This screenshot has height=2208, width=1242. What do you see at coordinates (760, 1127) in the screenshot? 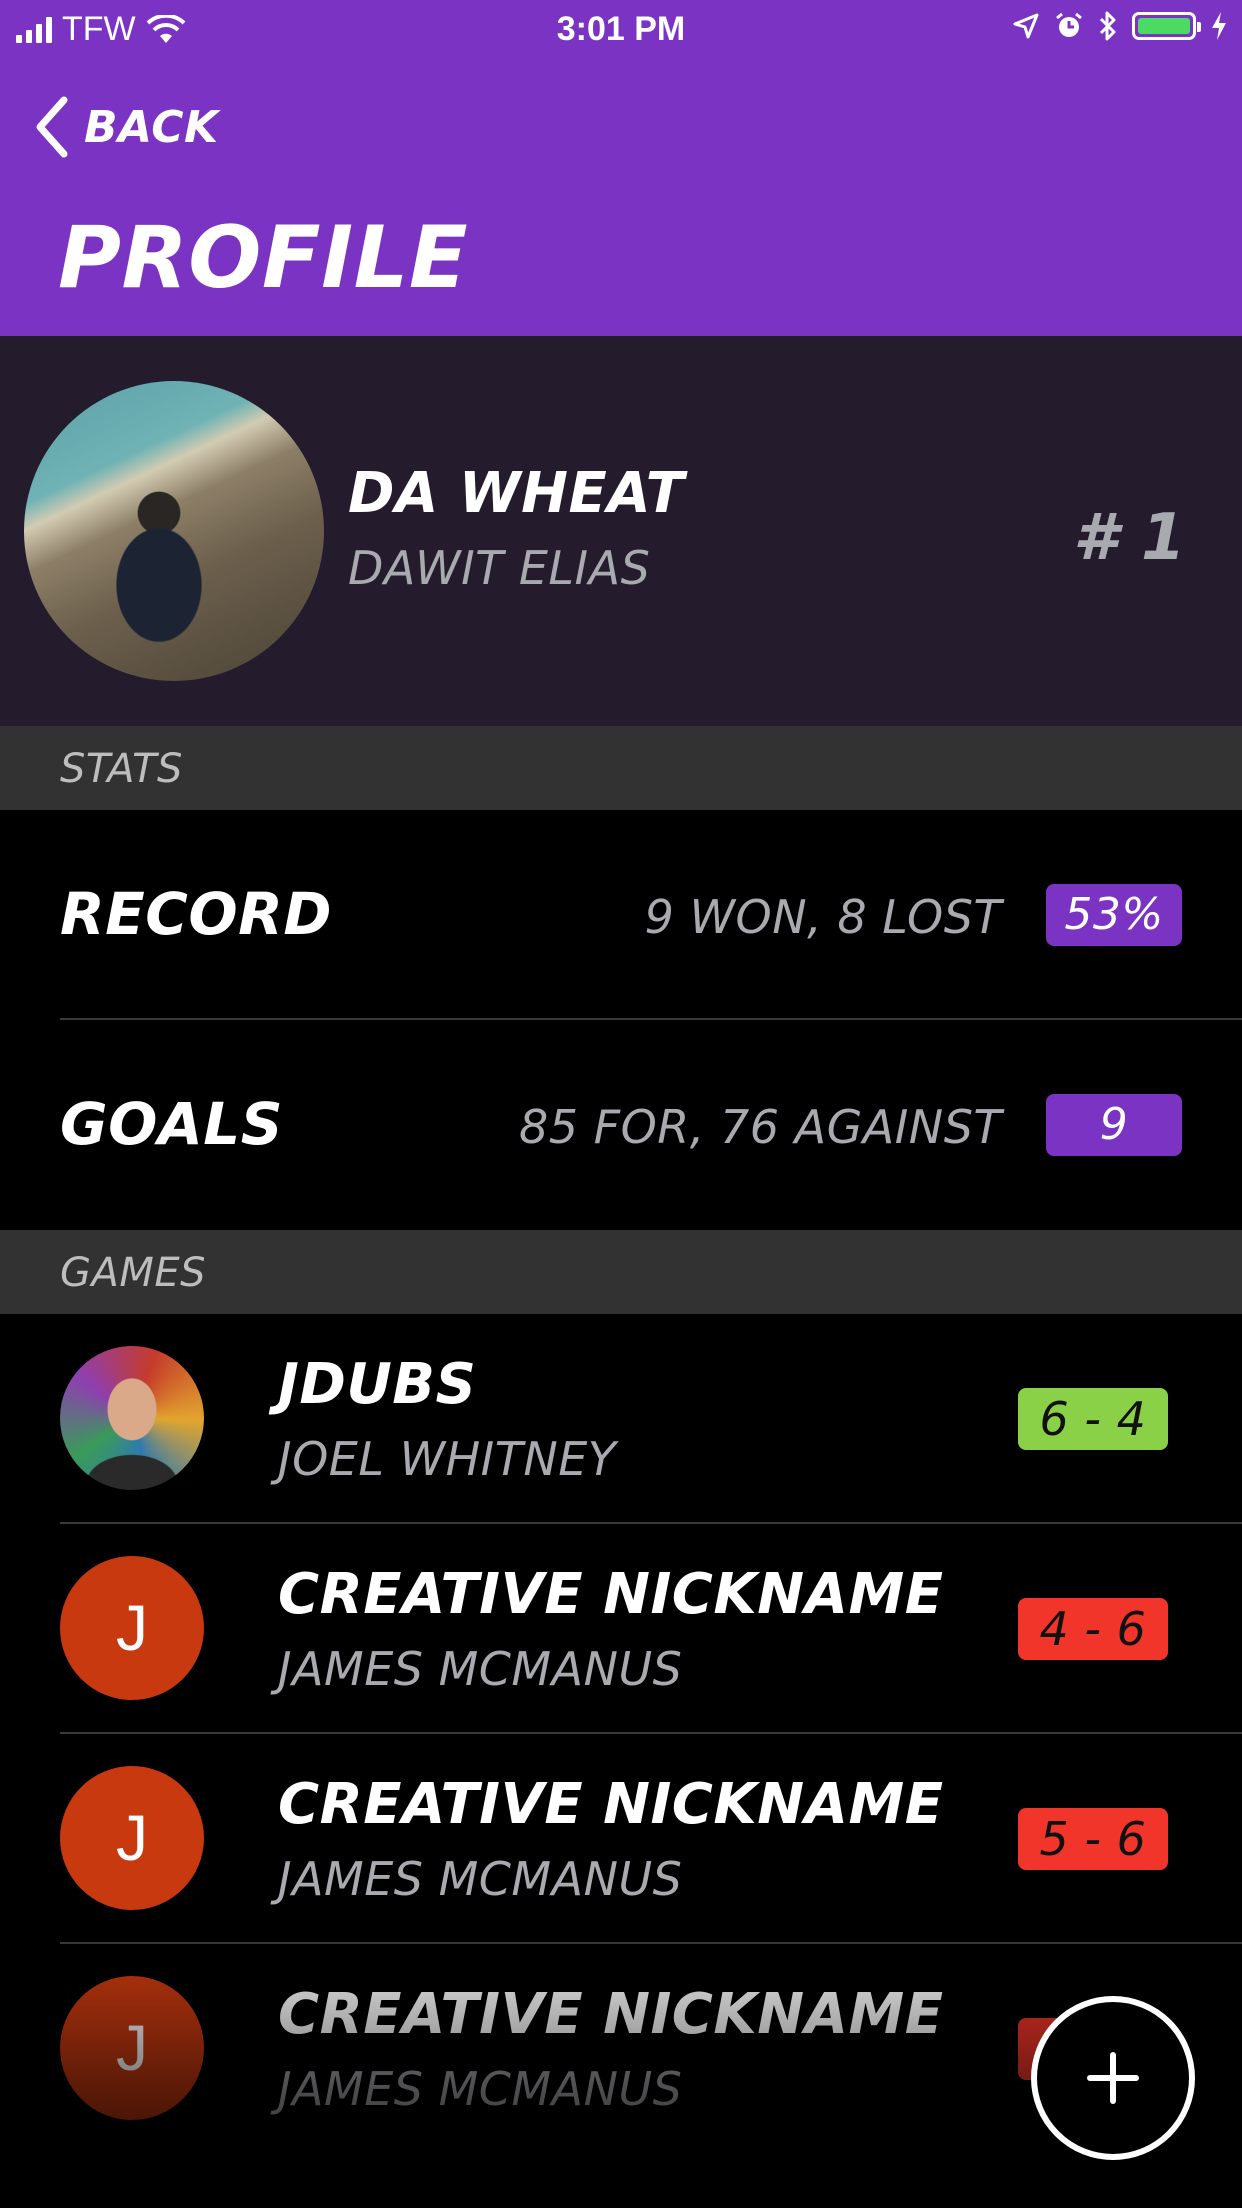
I see `stat-value: 85 FOR, 76 AGAINST` at bounding box center [760, 1127].